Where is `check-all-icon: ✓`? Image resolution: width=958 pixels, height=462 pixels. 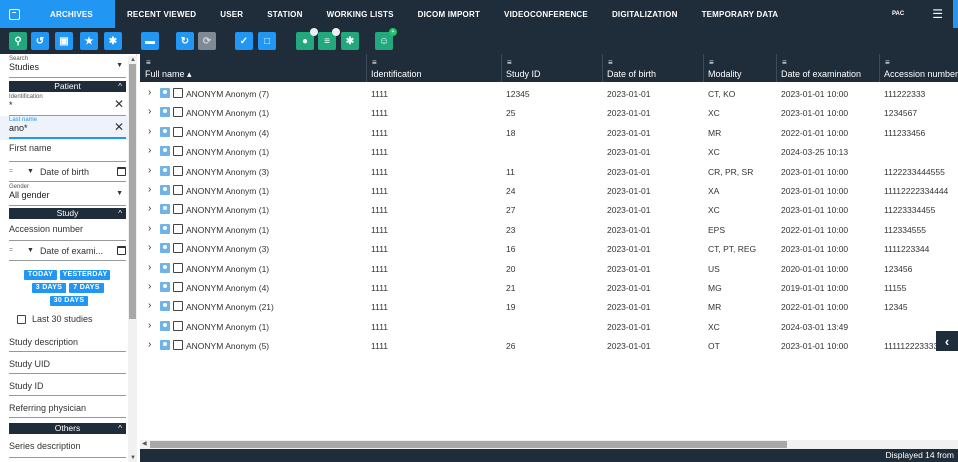 check-all-icon: ✓ is located at coordinates (244, 41).